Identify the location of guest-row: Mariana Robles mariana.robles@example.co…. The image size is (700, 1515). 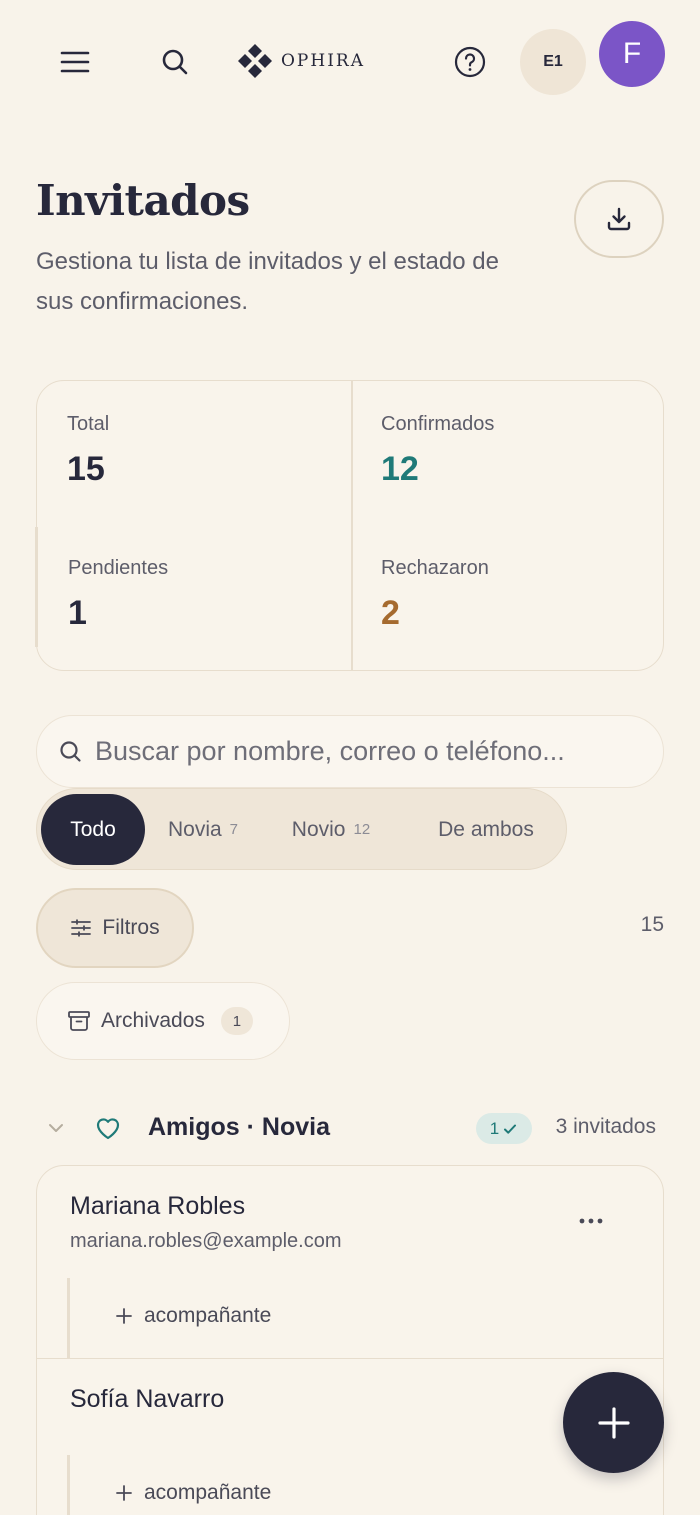
(350, 1262).